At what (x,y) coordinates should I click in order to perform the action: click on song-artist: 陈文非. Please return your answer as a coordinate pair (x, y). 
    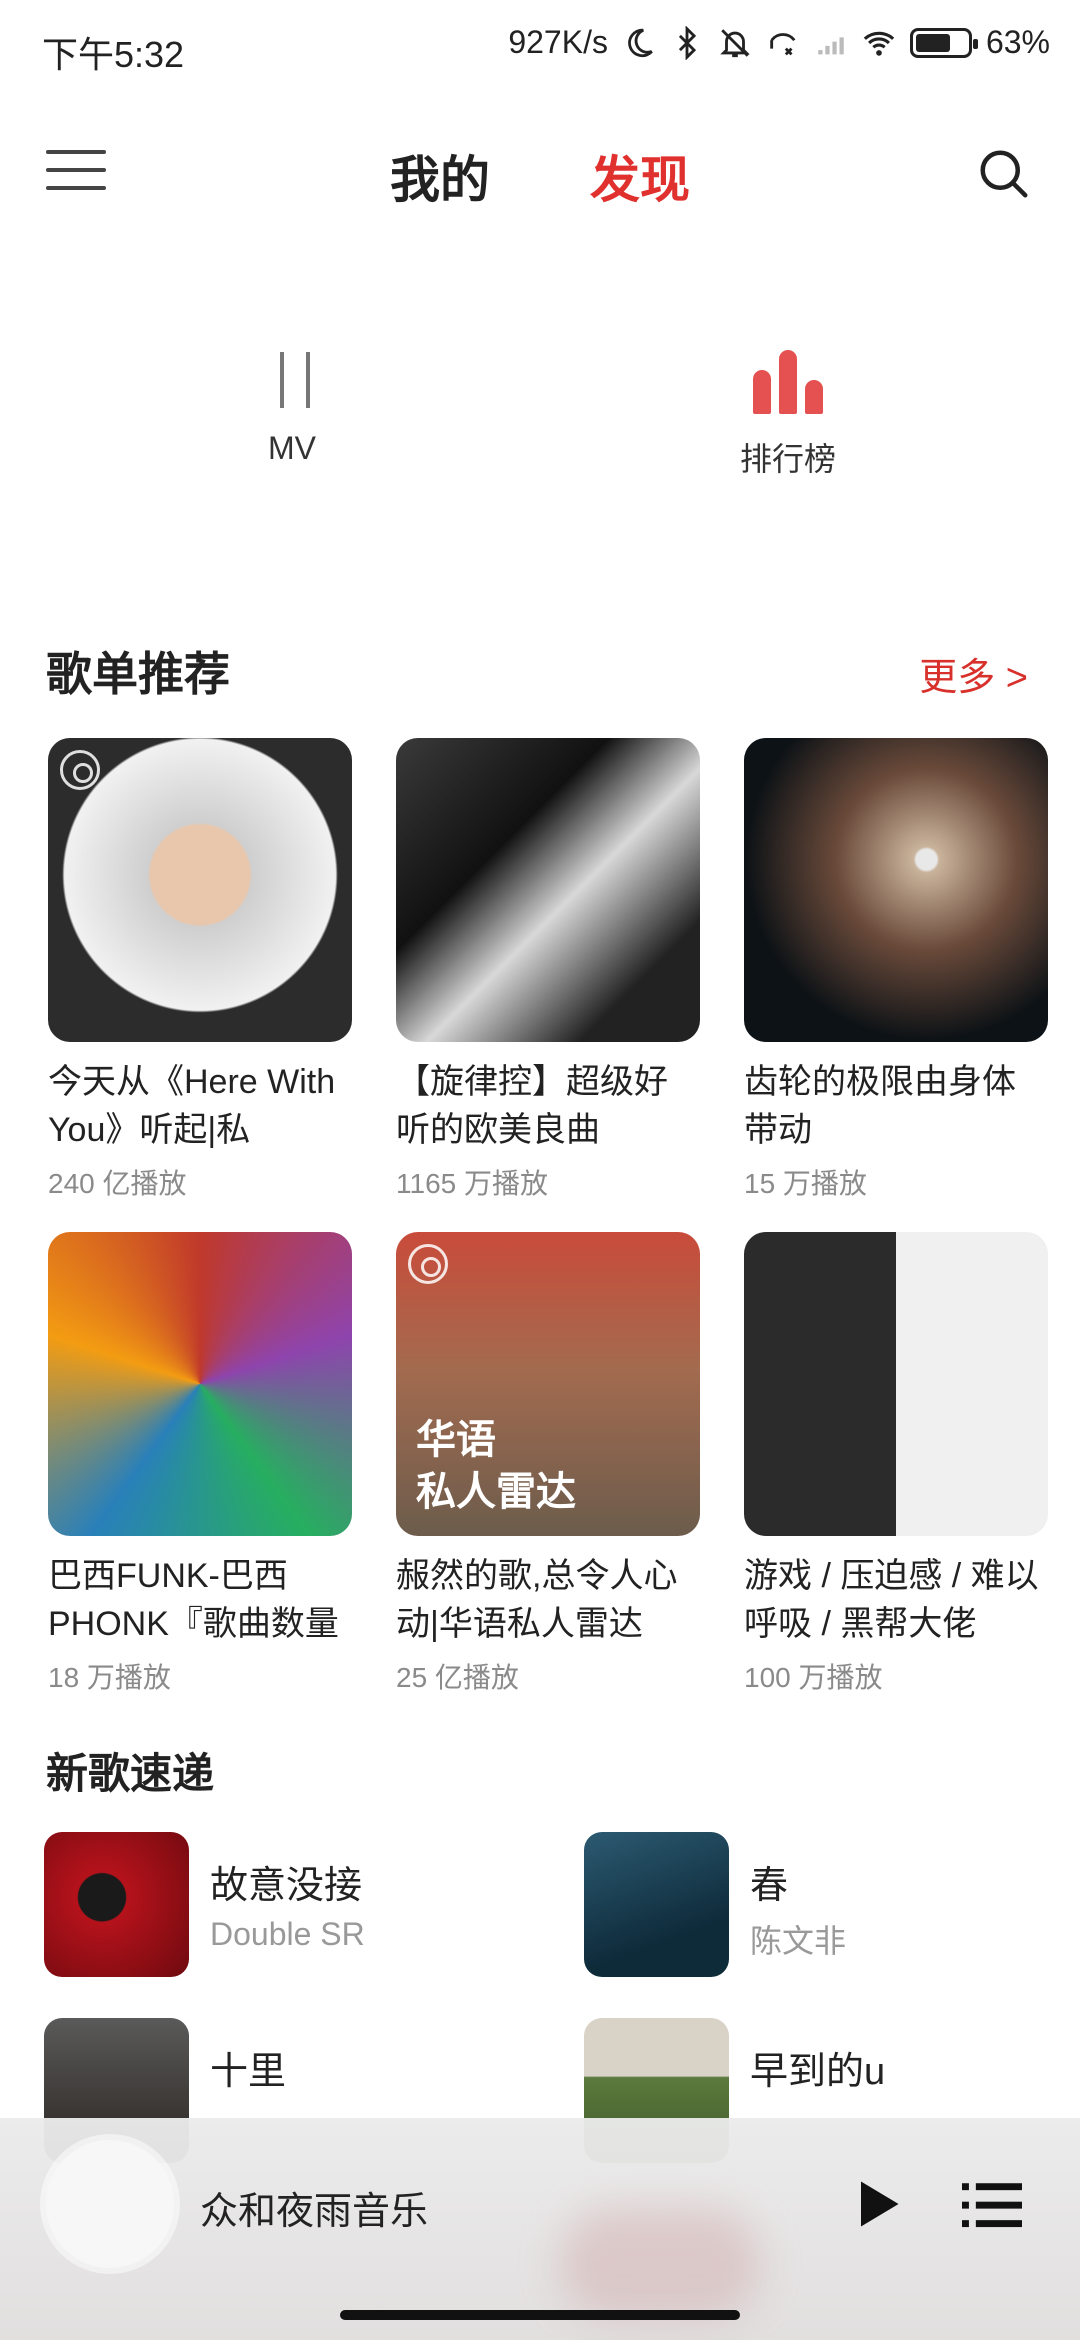
    Looking at the image, I should click on (798, 1941).